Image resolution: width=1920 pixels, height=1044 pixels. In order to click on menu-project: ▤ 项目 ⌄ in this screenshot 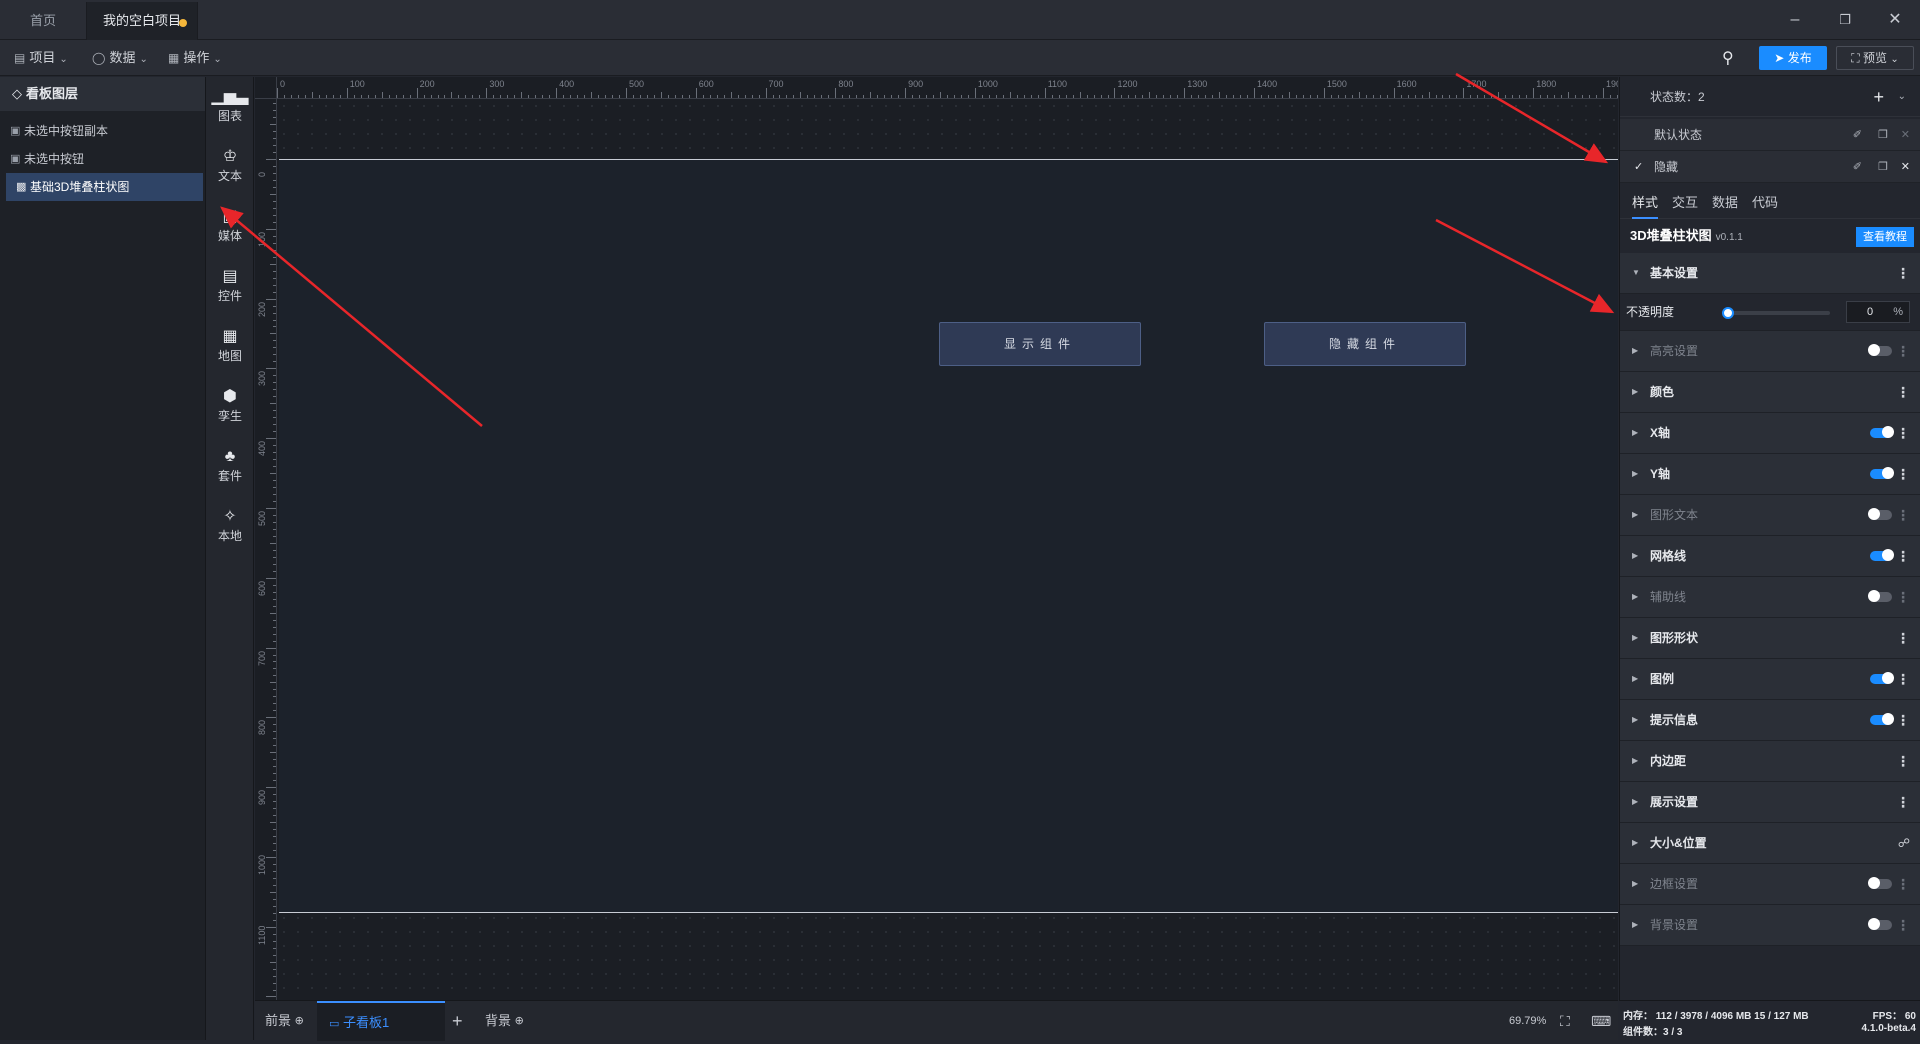, I will do `click(41, 58)`.